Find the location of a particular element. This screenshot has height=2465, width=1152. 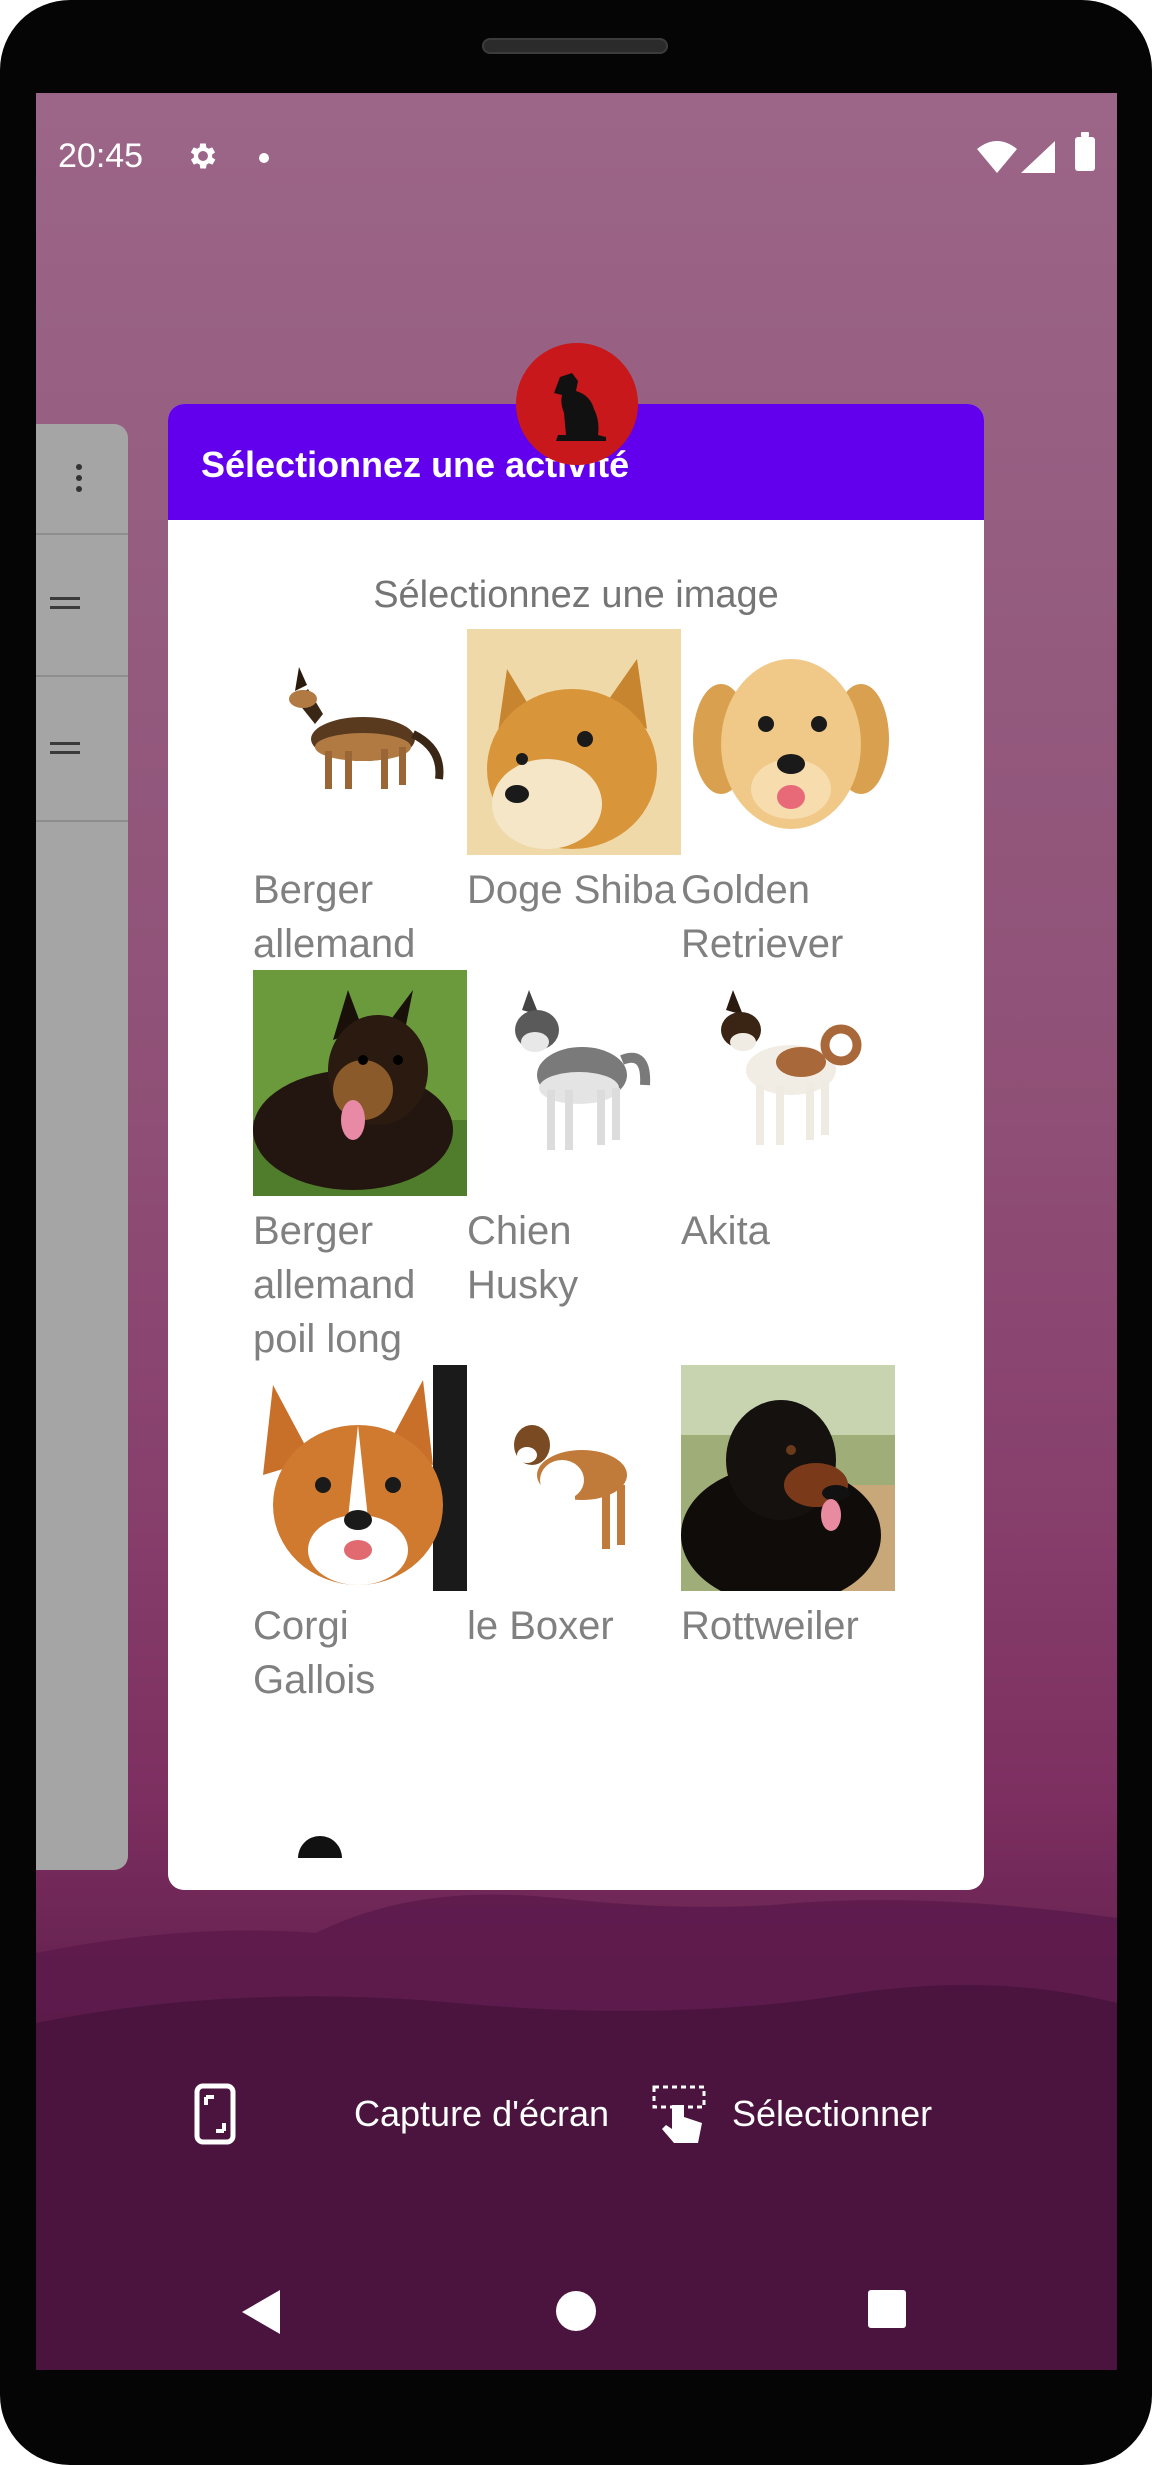

previous-app-card is located at coordinates (82, 1147).